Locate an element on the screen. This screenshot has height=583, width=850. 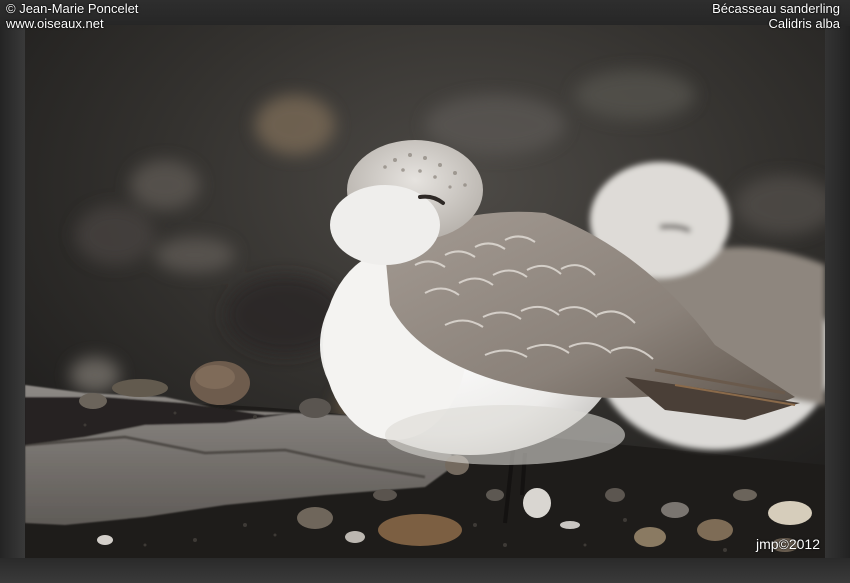
bottom-border is located at coordinates (425, 570).